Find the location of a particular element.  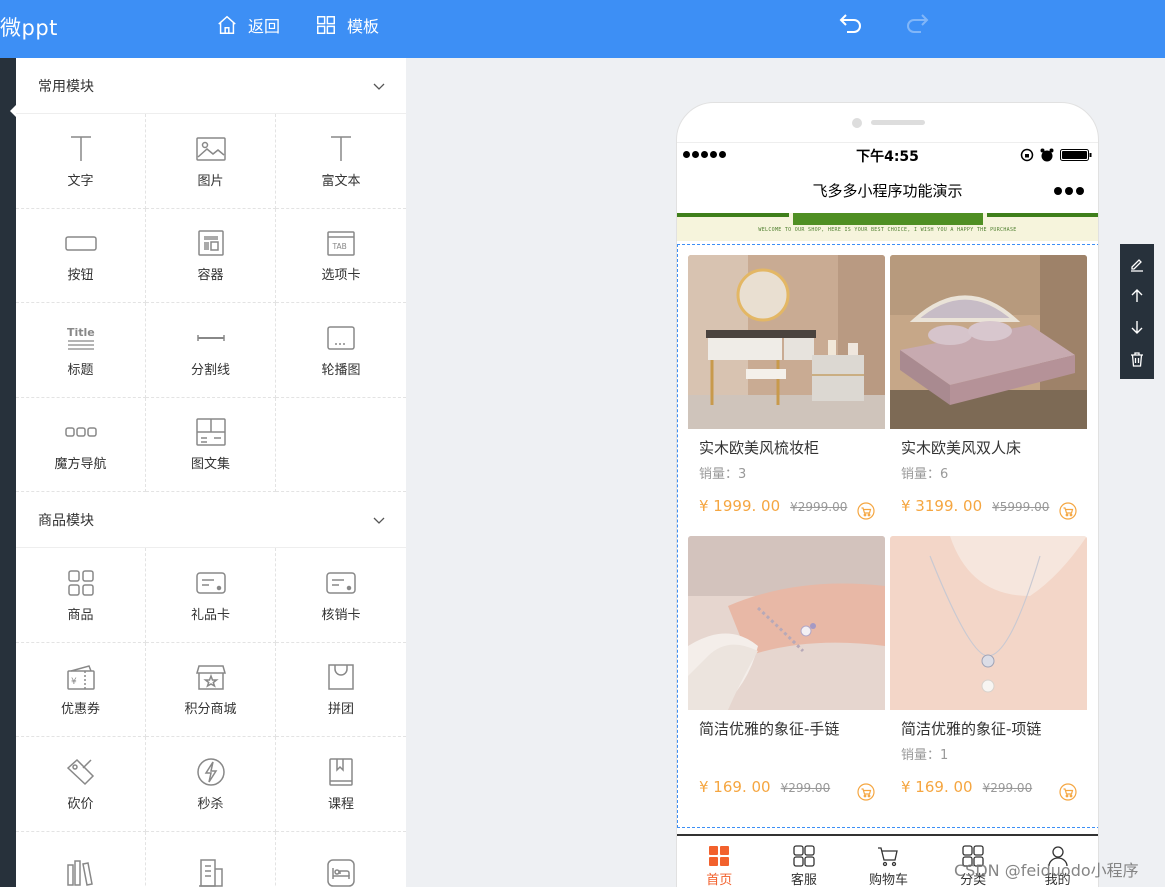

module-image-text: 图文集 is located at coordinates (211, 444).